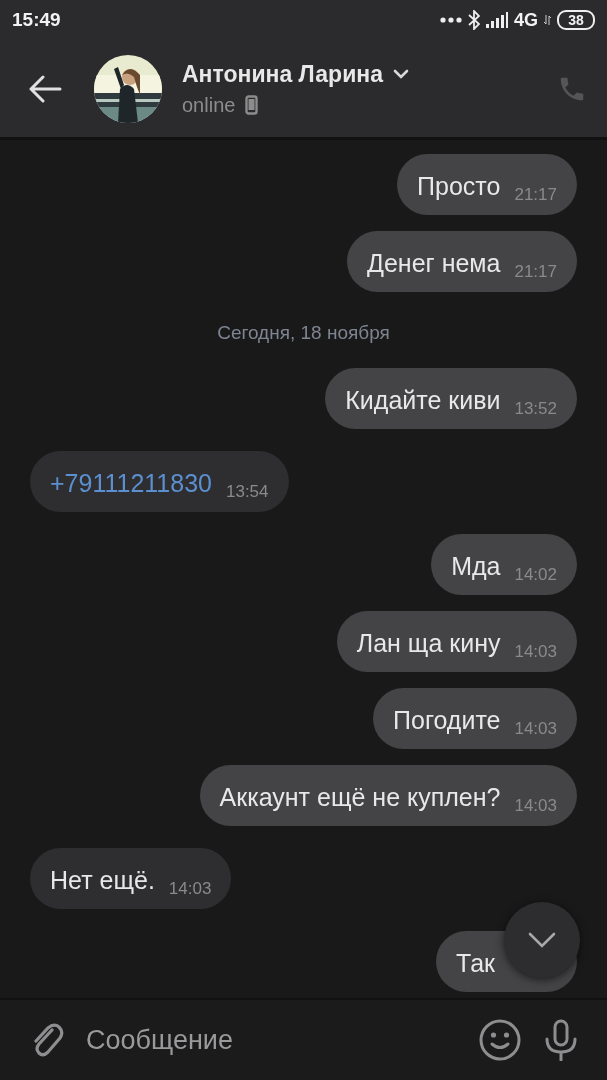 Image resolution: width=607 pixels, height=1080 pixels. I want to click on outgoing-message: Денег нема 21:17, so click(462, 261).